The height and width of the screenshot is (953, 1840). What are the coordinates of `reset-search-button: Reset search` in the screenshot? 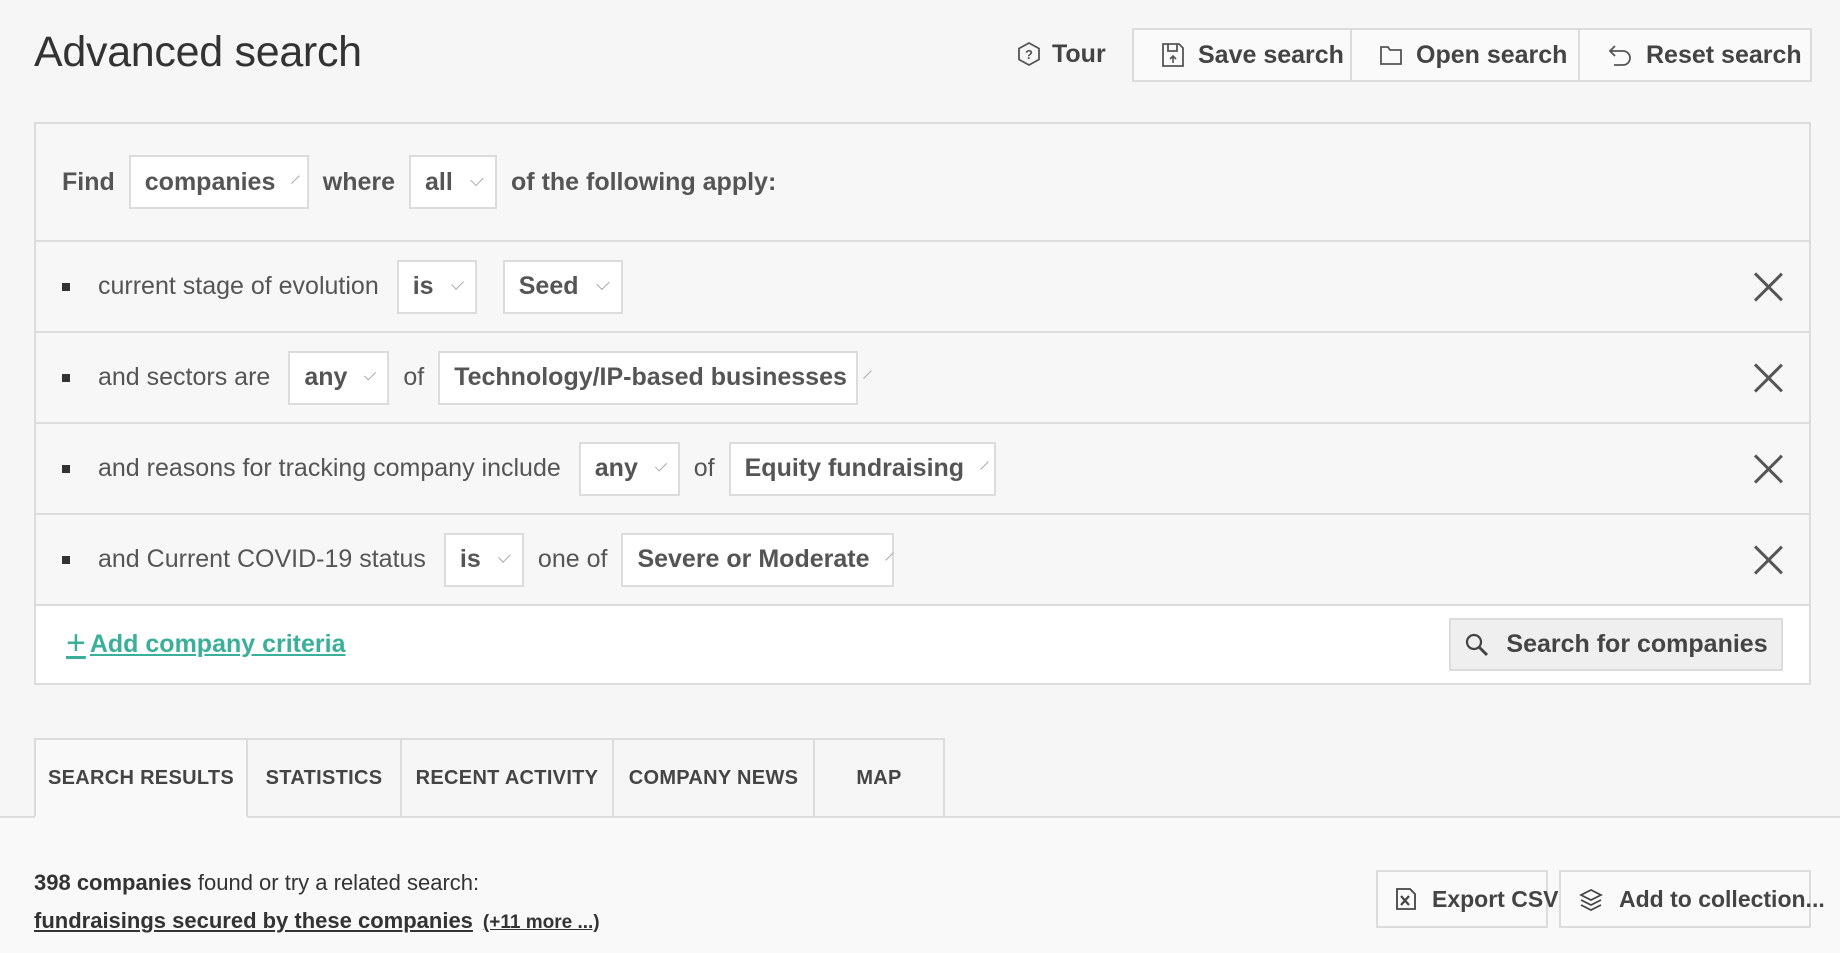 It's located at (1695, 55).